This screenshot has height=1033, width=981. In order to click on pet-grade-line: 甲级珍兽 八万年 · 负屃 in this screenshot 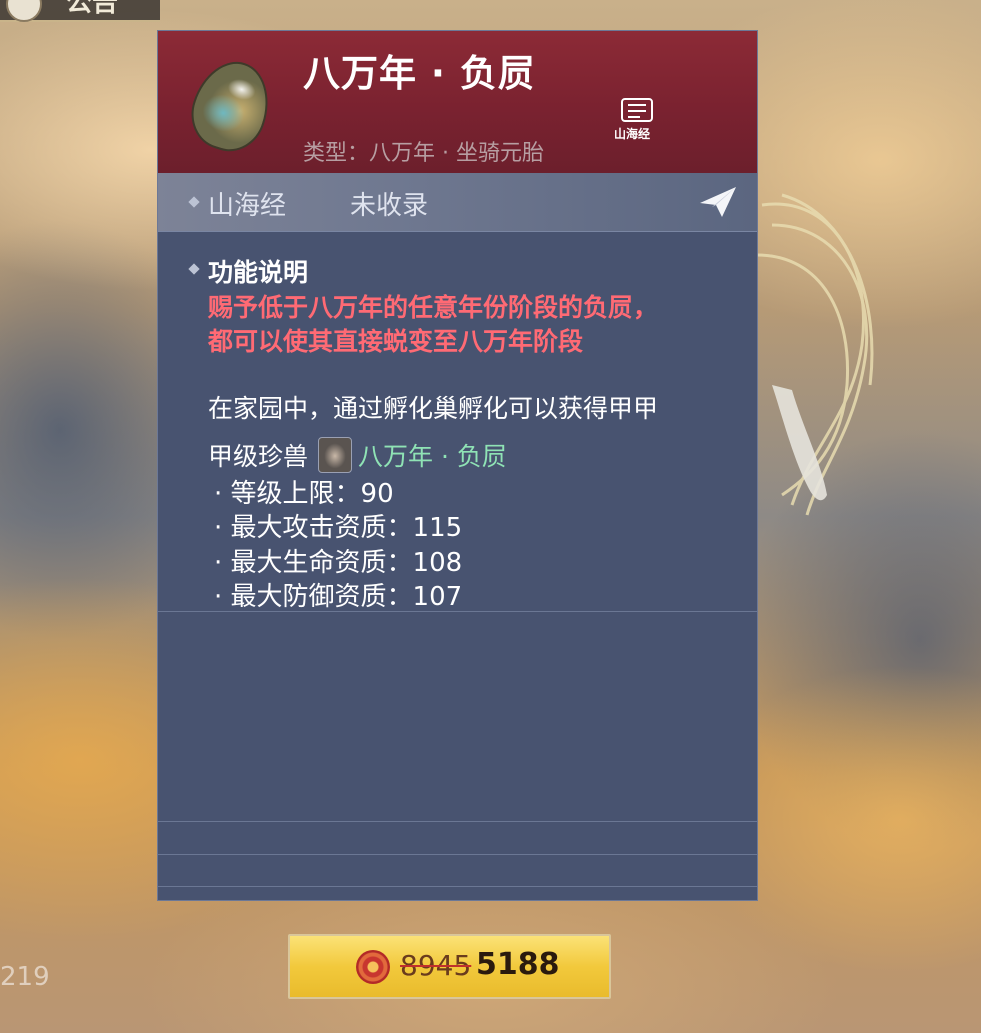, I will do `click(357, 455)`.